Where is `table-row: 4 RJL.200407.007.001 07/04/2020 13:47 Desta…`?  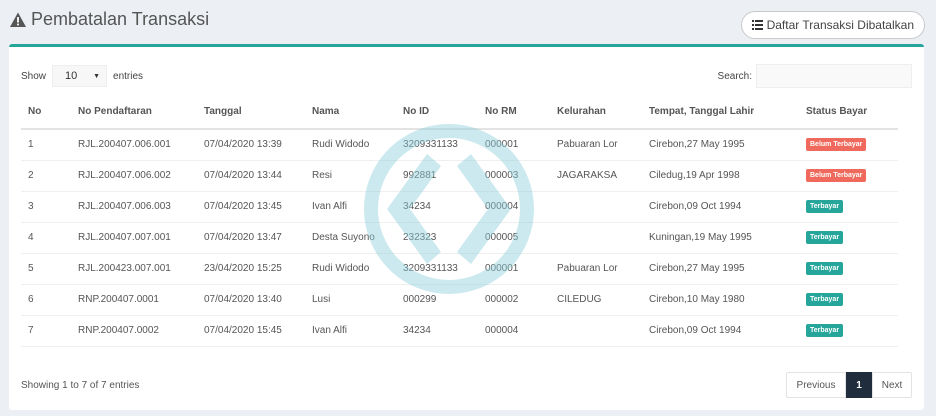 table-row: 4 RJL.200407.007.001 07/04/2020 13:47 Desta… is located at coordinates (459, 238).